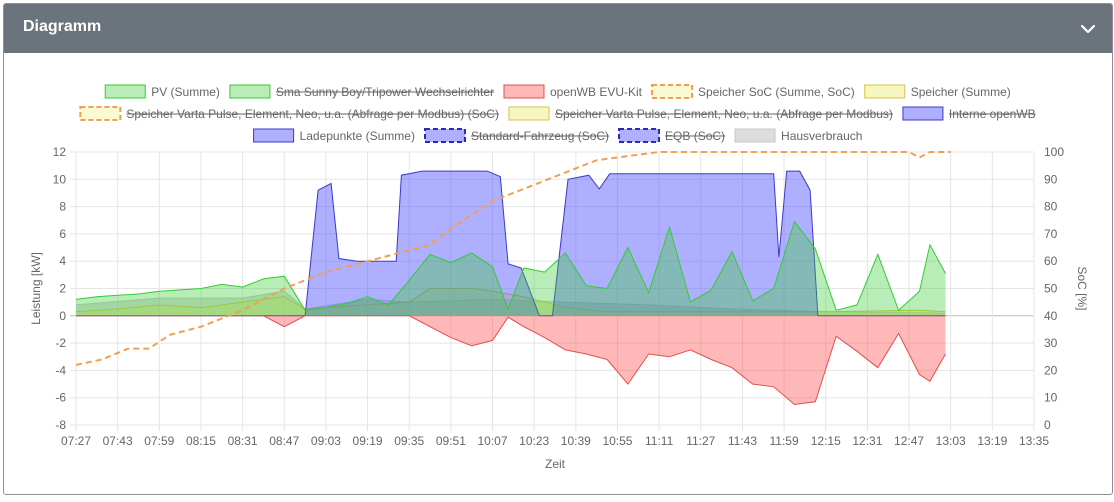 This screenshot has height=502, width=1114. Describe the element at coordinates (1051, 207) in the screenshot. I see `y2-tick-label: 80` at that location.